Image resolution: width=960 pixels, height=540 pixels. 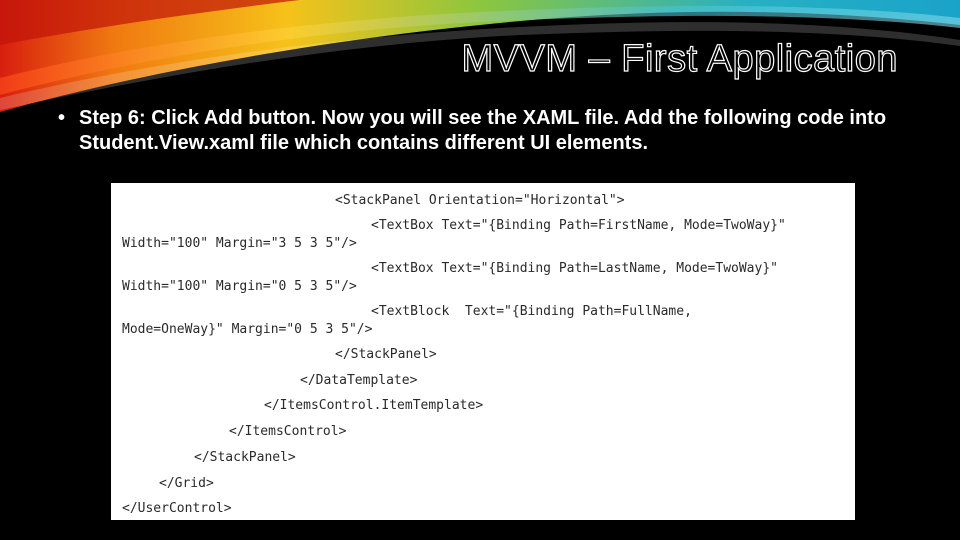 What do you see at coordinates (239, 243) in the screenshot?
I see `code-line: Width="100" Margin="3 5 3 5"/>` at bounding box center [239, 243].